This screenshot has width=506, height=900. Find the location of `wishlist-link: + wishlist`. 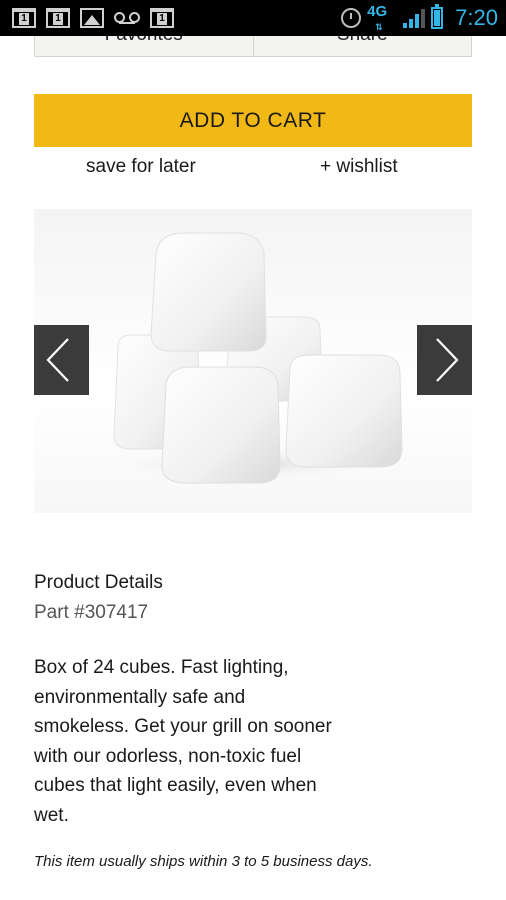

wishlist-link: + wishlist is located at coordinates (359, 167).